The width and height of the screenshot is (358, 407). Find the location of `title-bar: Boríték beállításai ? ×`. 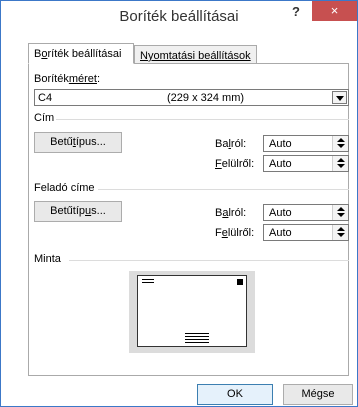

title-bar: Boríték beállításai ? × is located at coordinates (179, 17).